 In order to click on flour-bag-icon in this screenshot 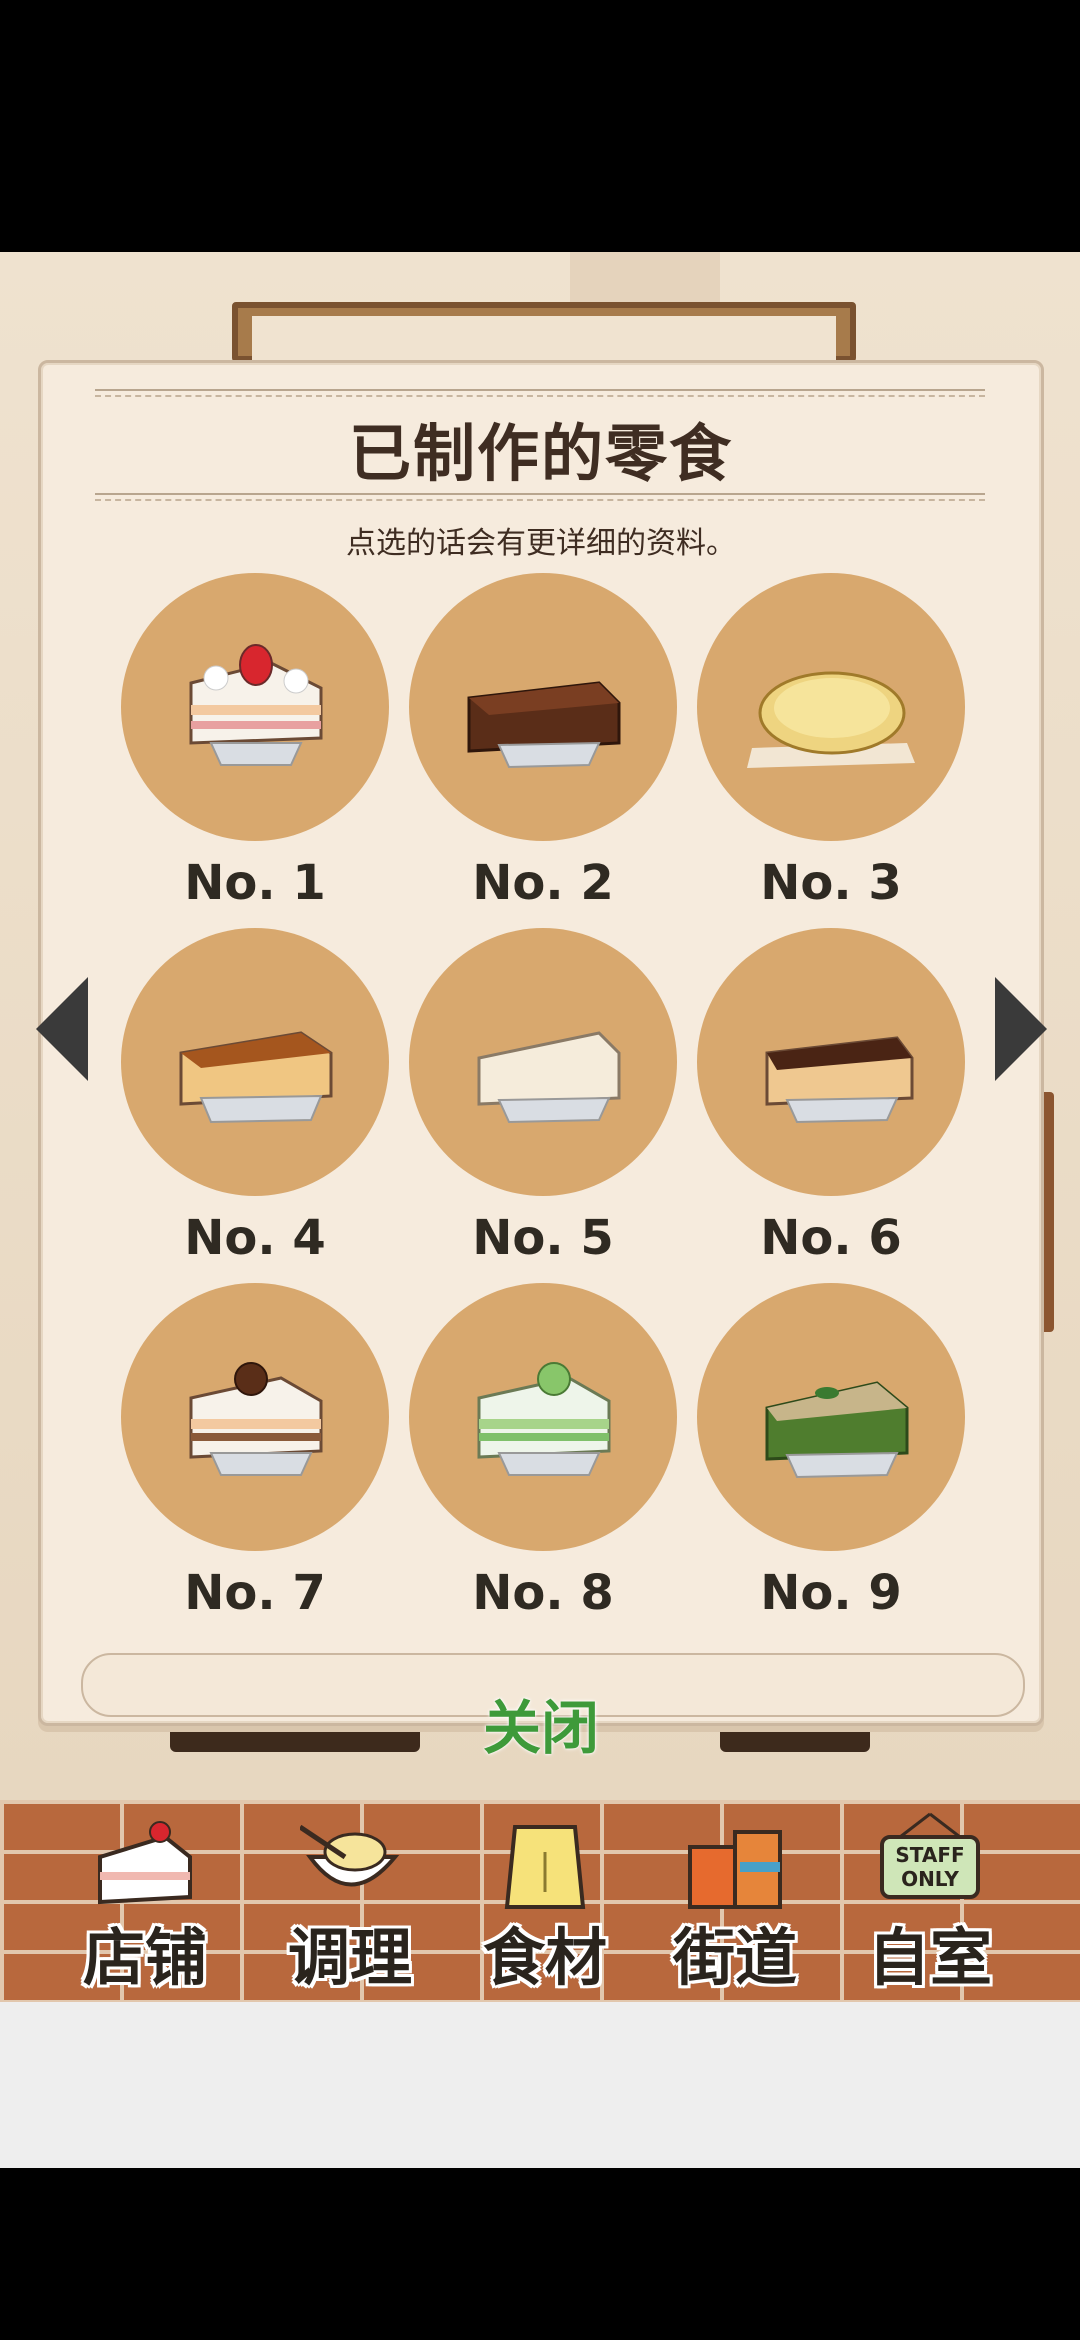, I will do `click(545, 1867)`.